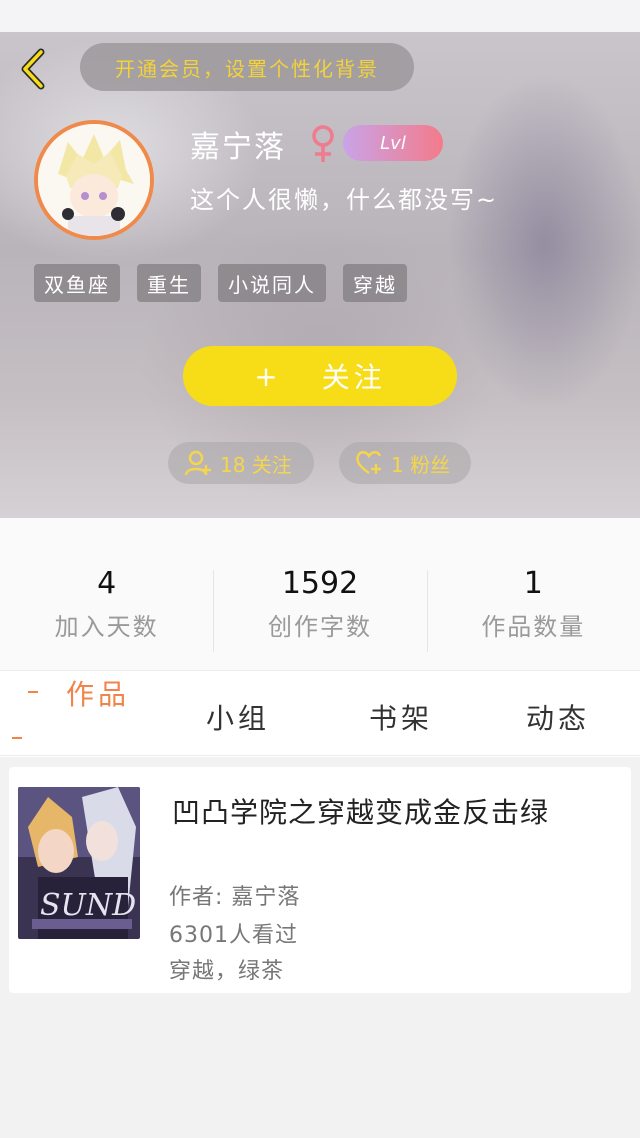 This screenshot has height=1138, width=640. I want to click on avatar, so click(94, 180).